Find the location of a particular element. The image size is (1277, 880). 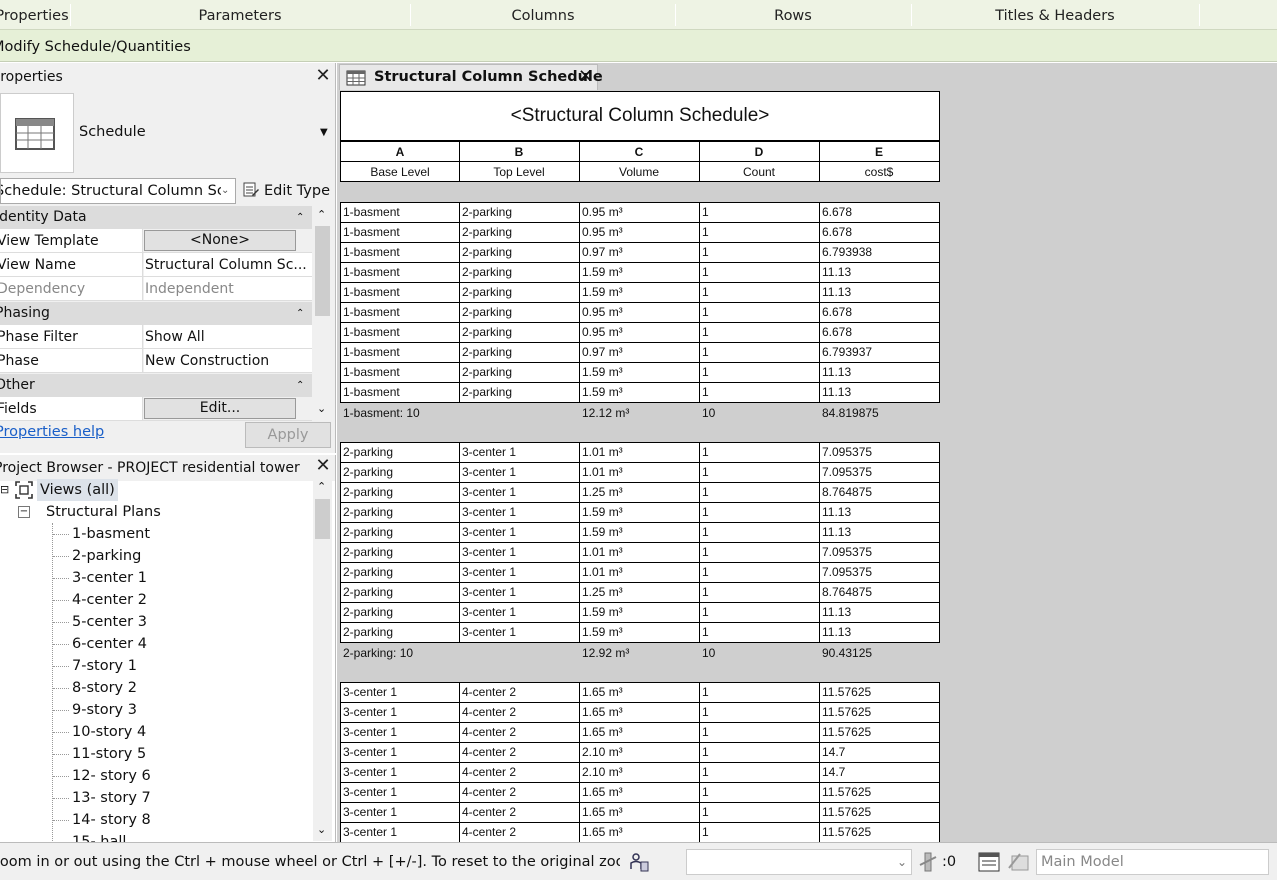

view-tab-structural-column-schedule: Structural Column Schedule ✕ is located at coordinates (471, 77).